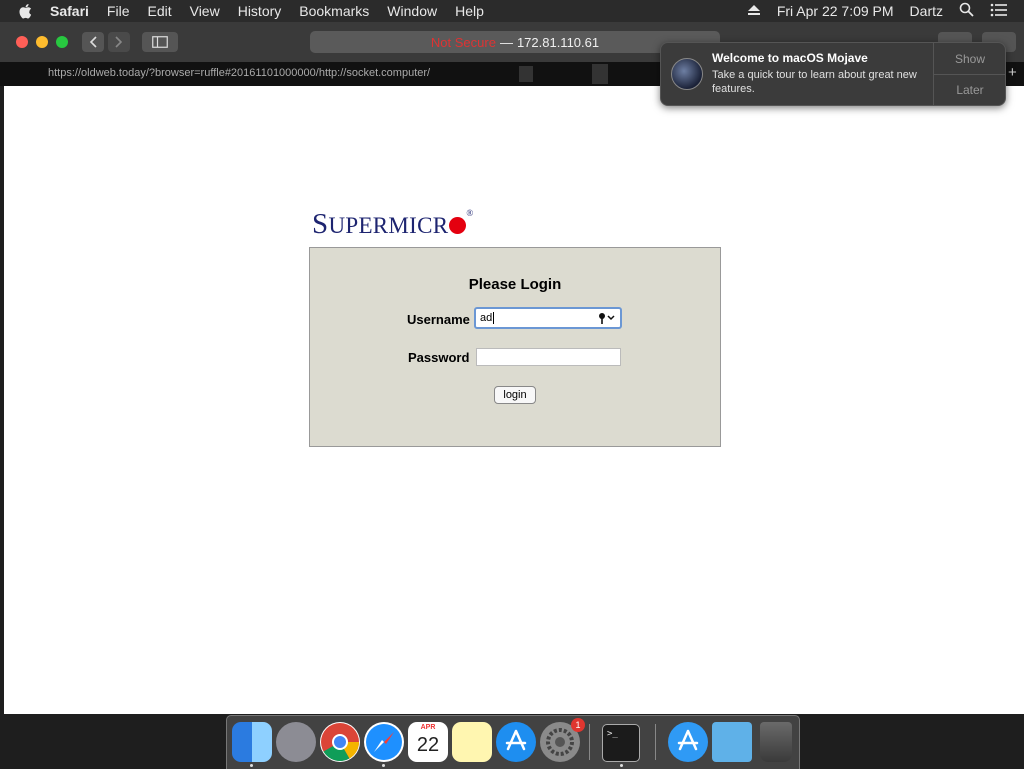  I want to click on back-icon, so click(93, 42).